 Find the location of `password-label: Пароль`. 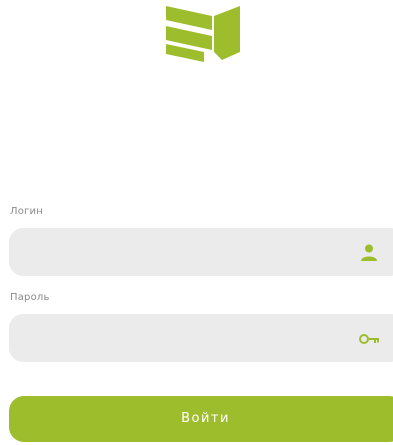

password-label: Пароль is located at coordinates (30, 297).